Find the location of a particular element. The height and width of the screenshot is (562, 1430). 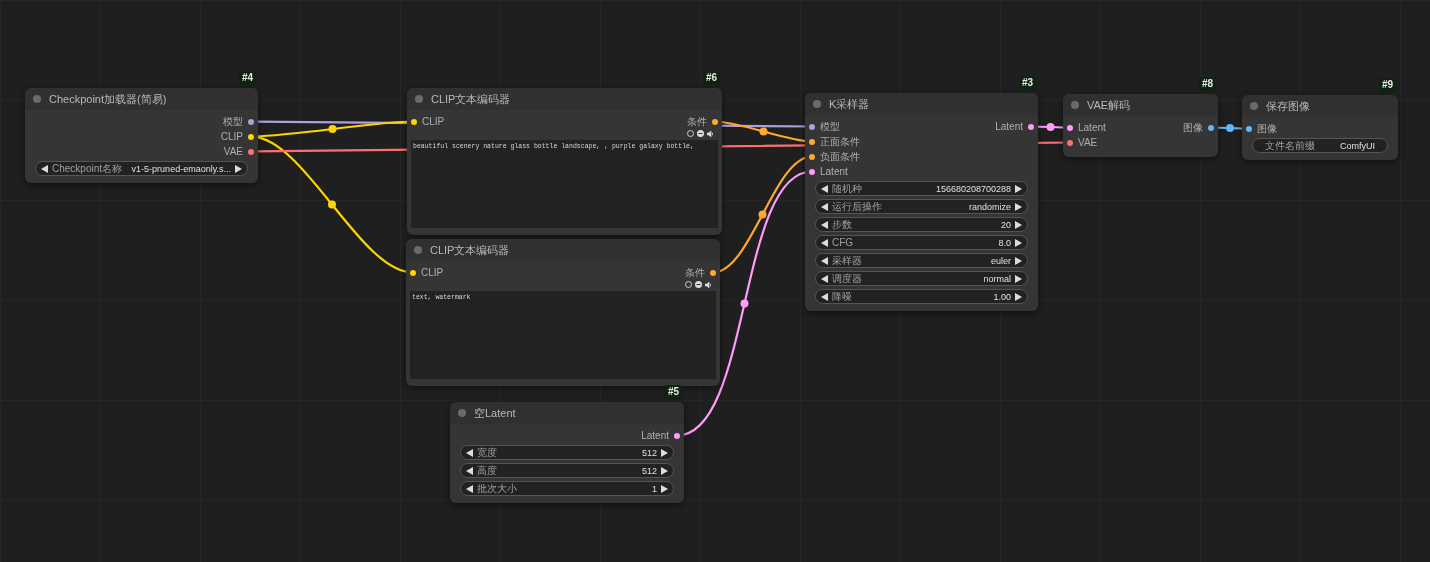

number-widget: 宽度 512 is located at coordinates (567, 452).